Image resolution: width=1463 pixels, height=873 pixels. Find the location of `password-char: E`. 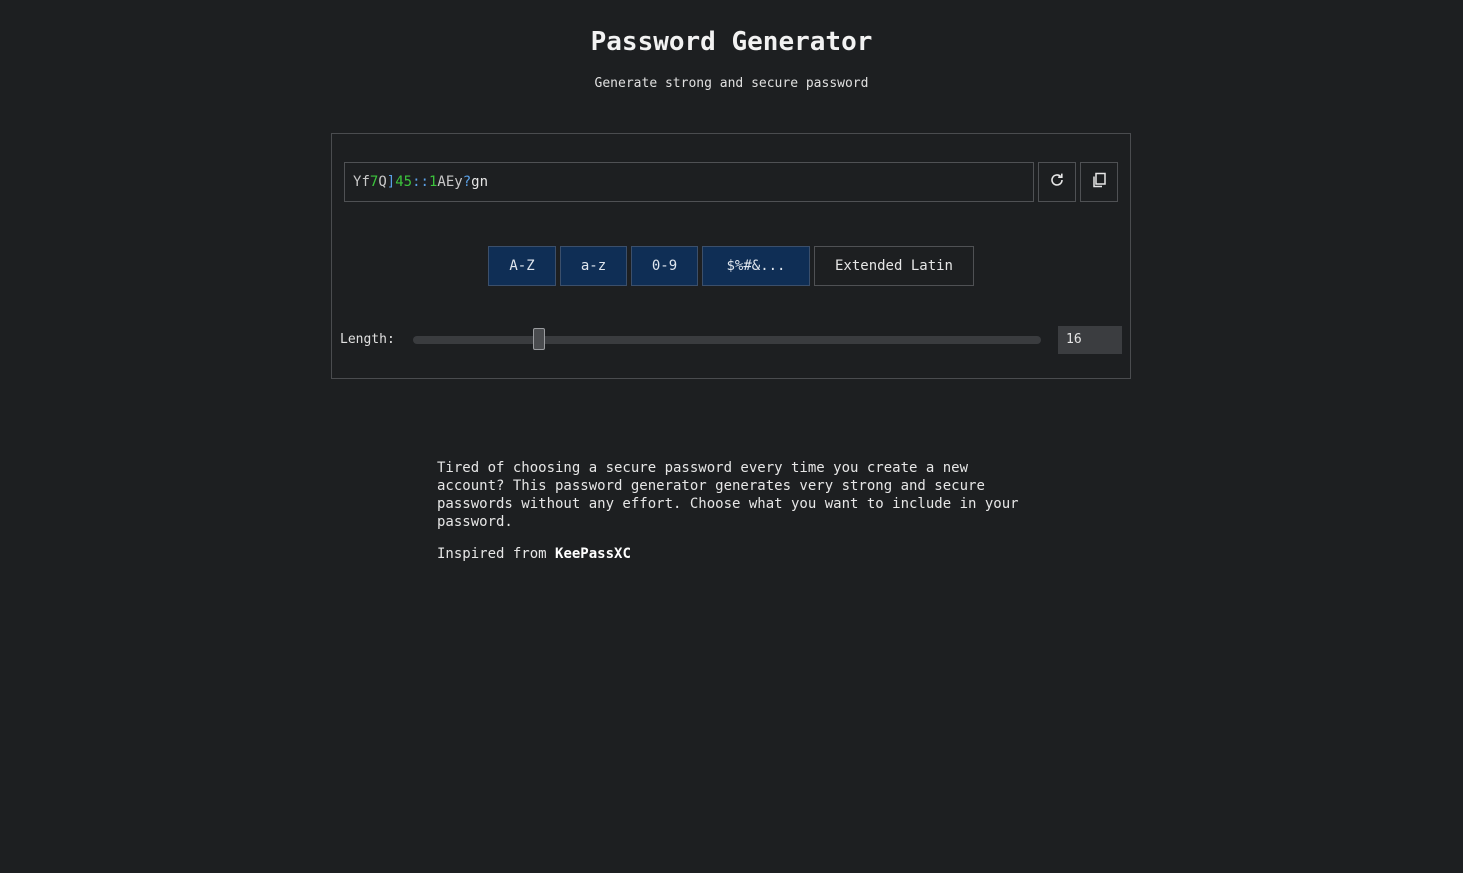

password-char: E is located at coordinates (450, 182).